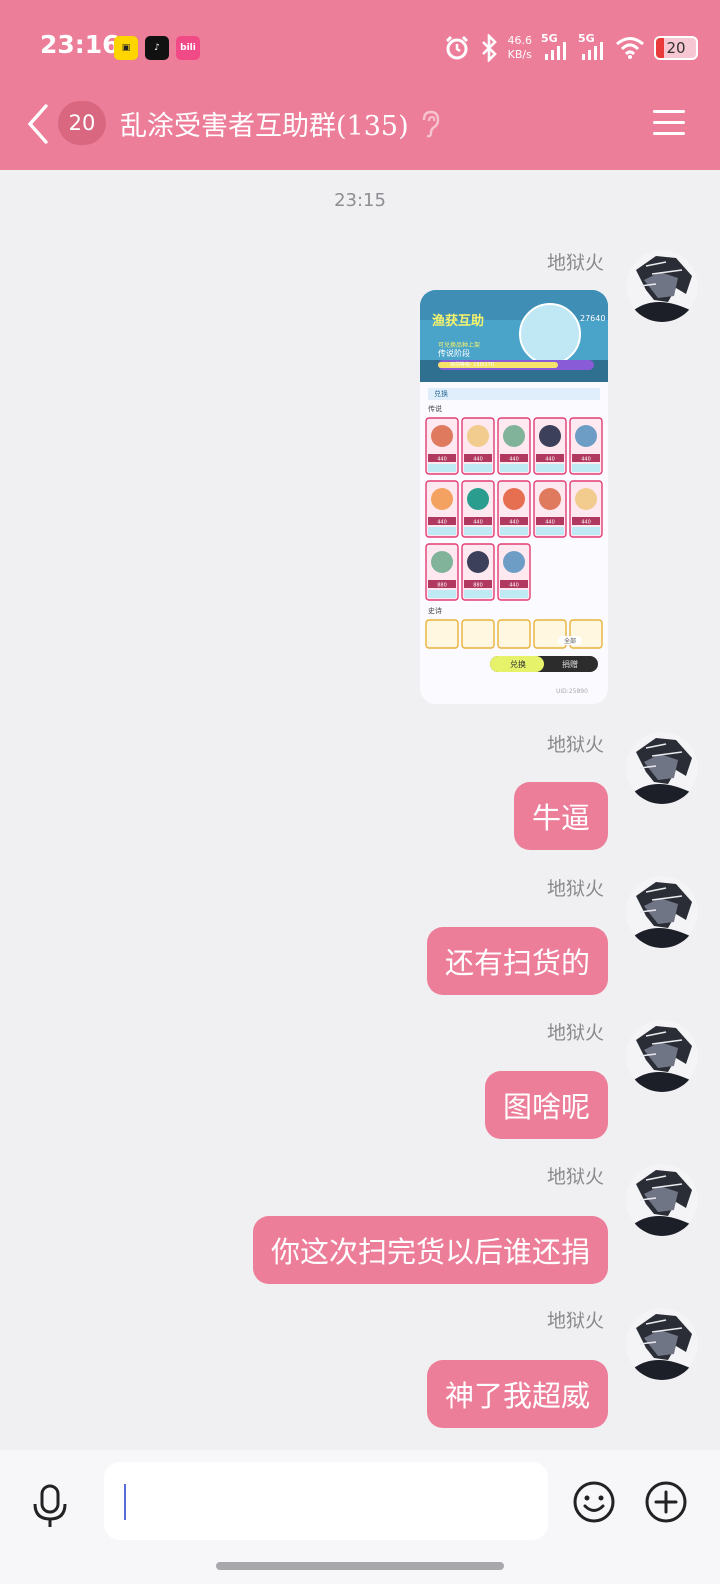 The image size is (720, 1584). I want to click on text-caret, so click(125, 1502).